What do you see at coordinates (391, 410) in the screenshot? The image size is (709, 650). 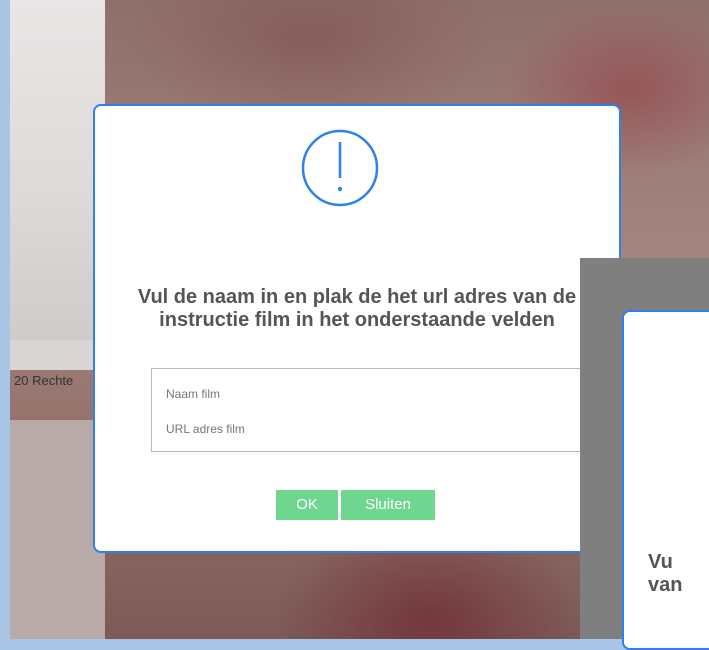 I see `form-fields: Naam film URL adres film` at bounding box center [391, 410].